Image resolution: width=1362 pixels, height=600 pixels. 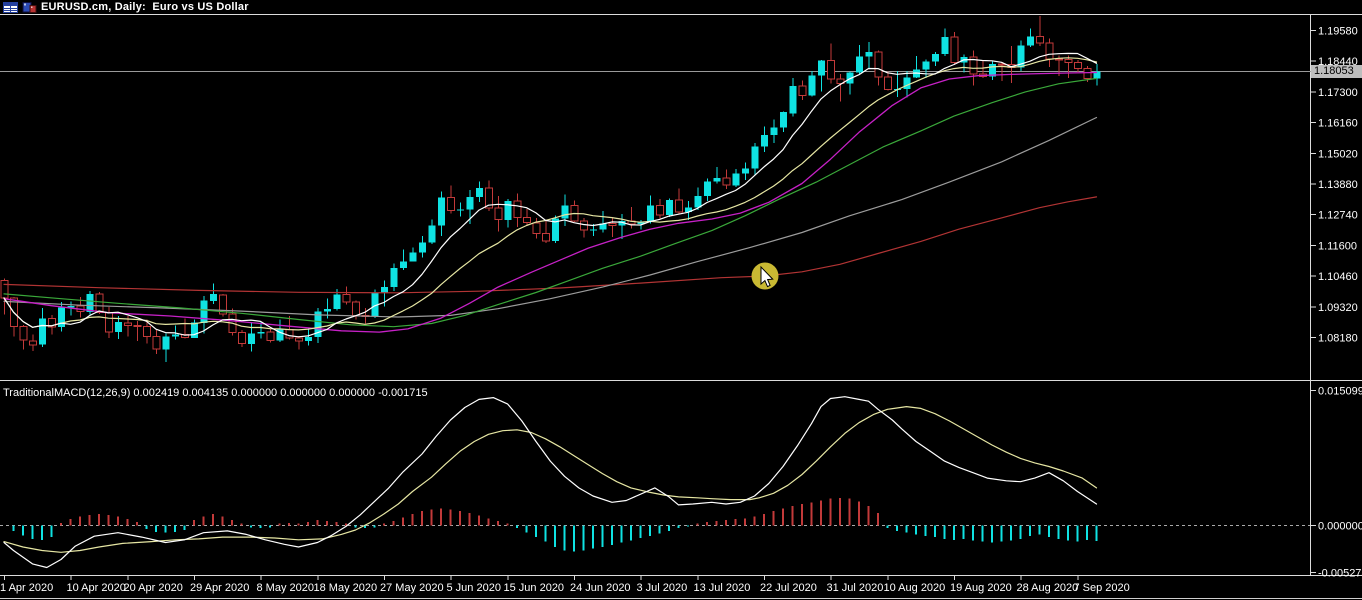 I want to click on price-axis-drag-area, so click(x=1336, y=295).